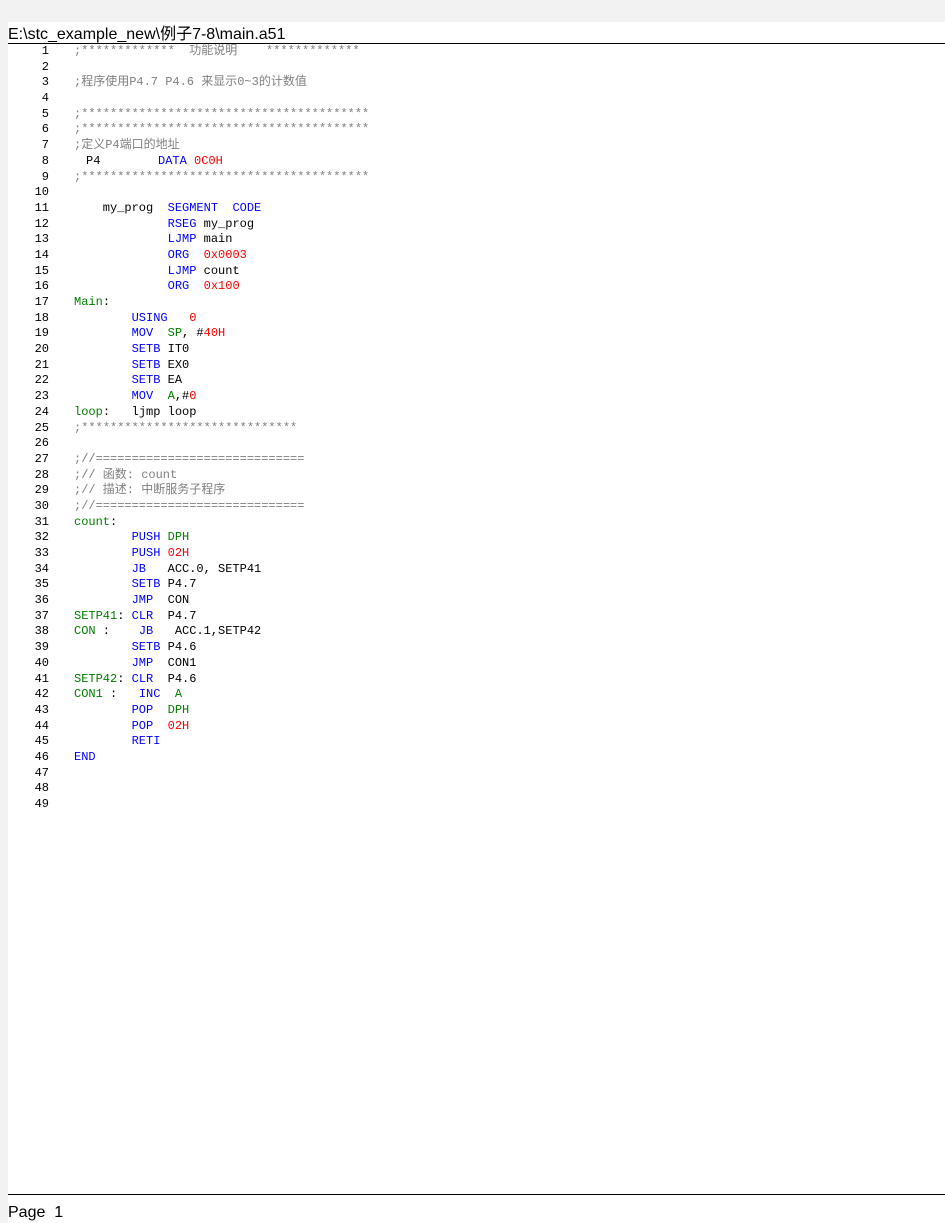 This screenshot has width=945, height=1223. I want to click on line-number: 28, so click(41, 474).